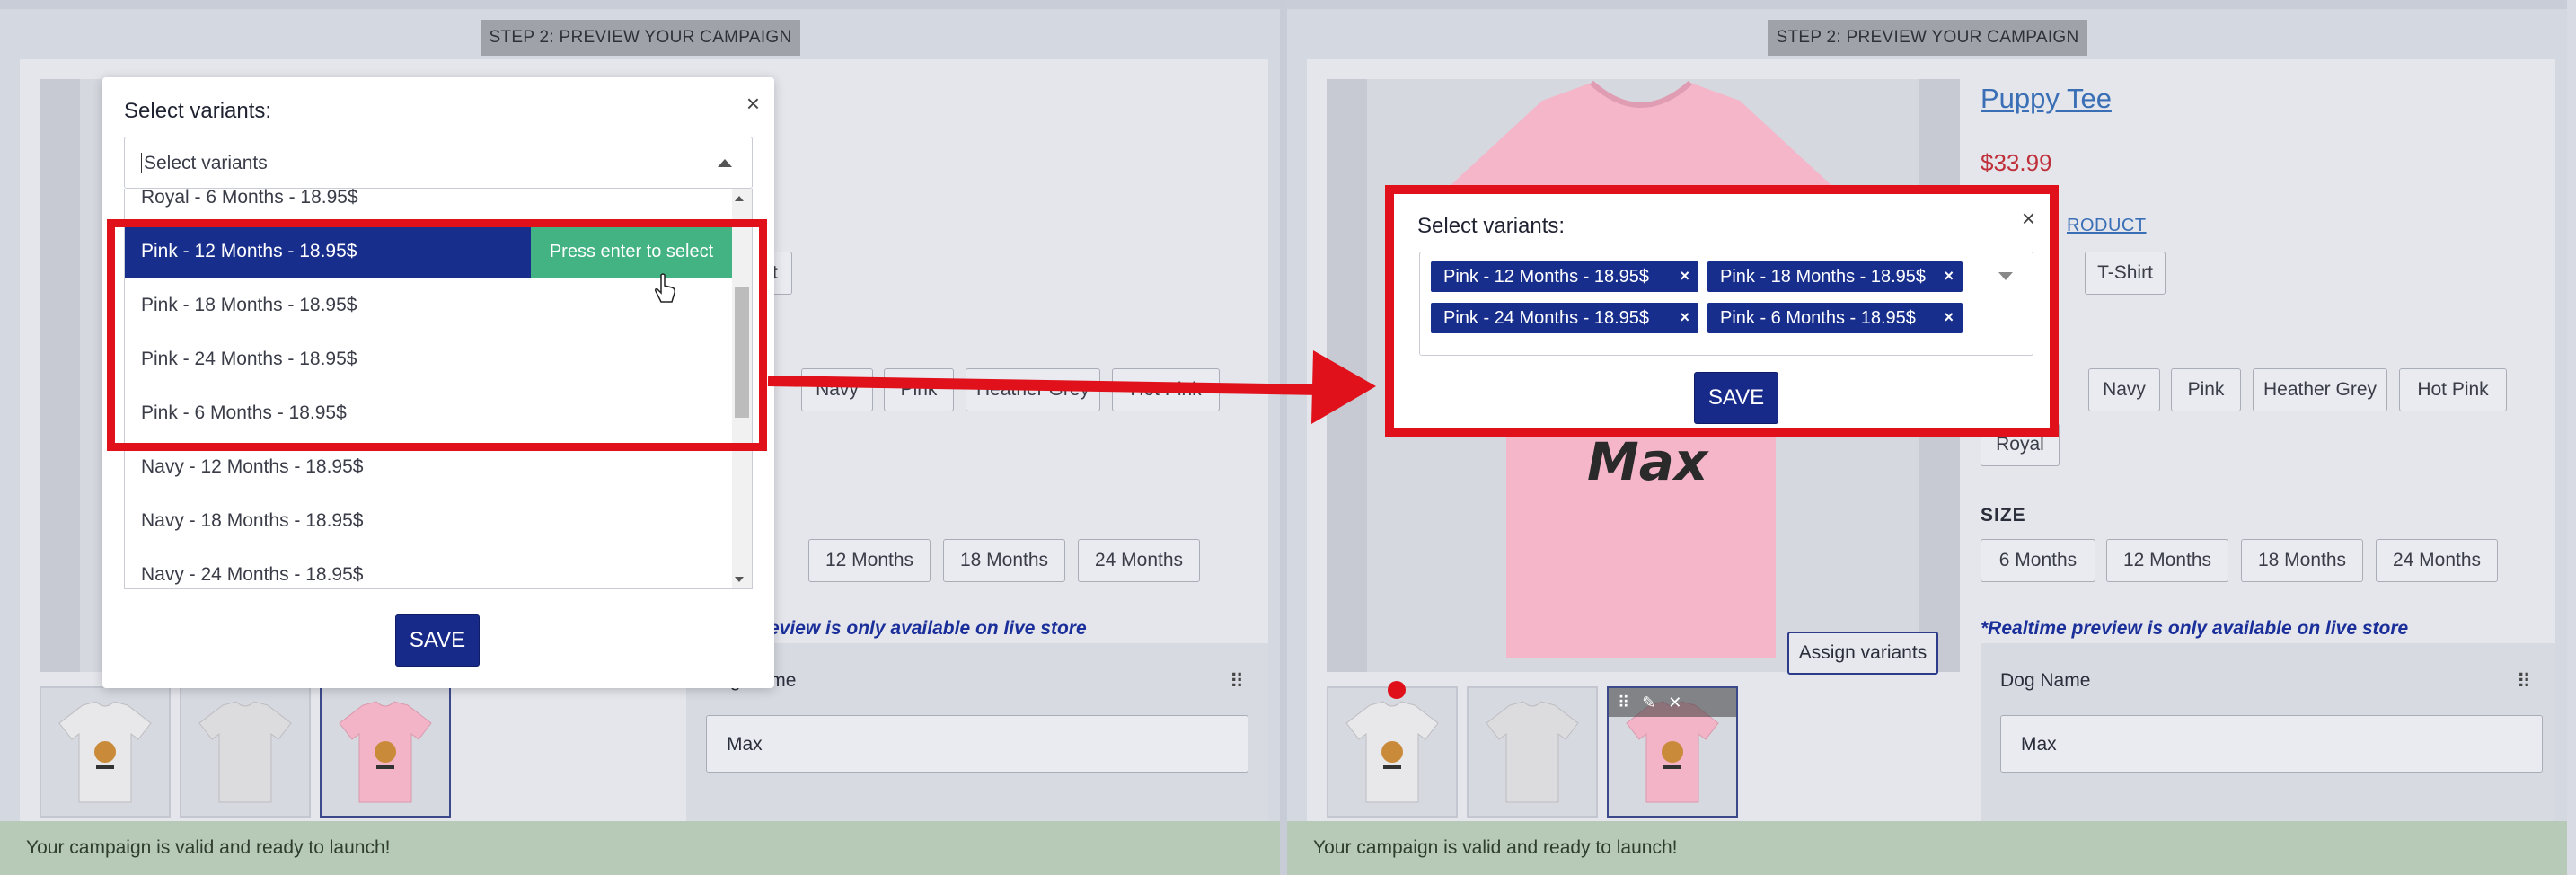  Describe the element at coordinates (428, 205) in the screenshot. I see `list-item: Royal - 6 Months - 18.95$` at that location.